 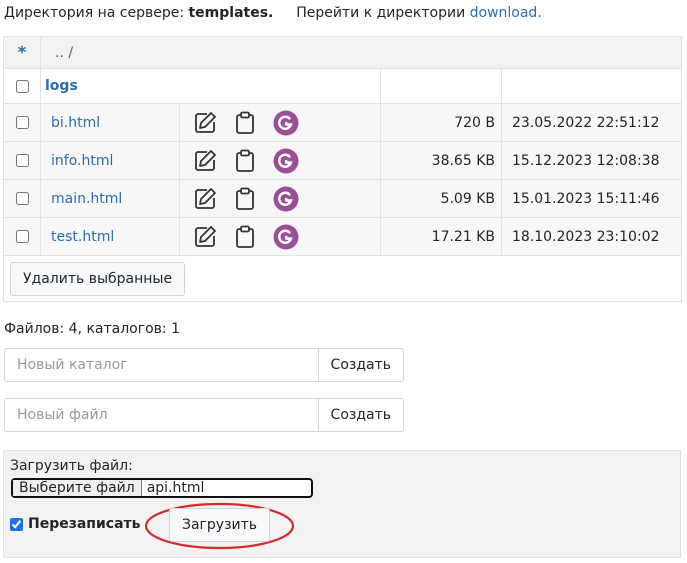 What do you see at coordinates (343, 160) in the screenshot?
I see `table-row: info.html 38.65 KB 15.12.2023 12:08:38` at bounding box center [343, 160].